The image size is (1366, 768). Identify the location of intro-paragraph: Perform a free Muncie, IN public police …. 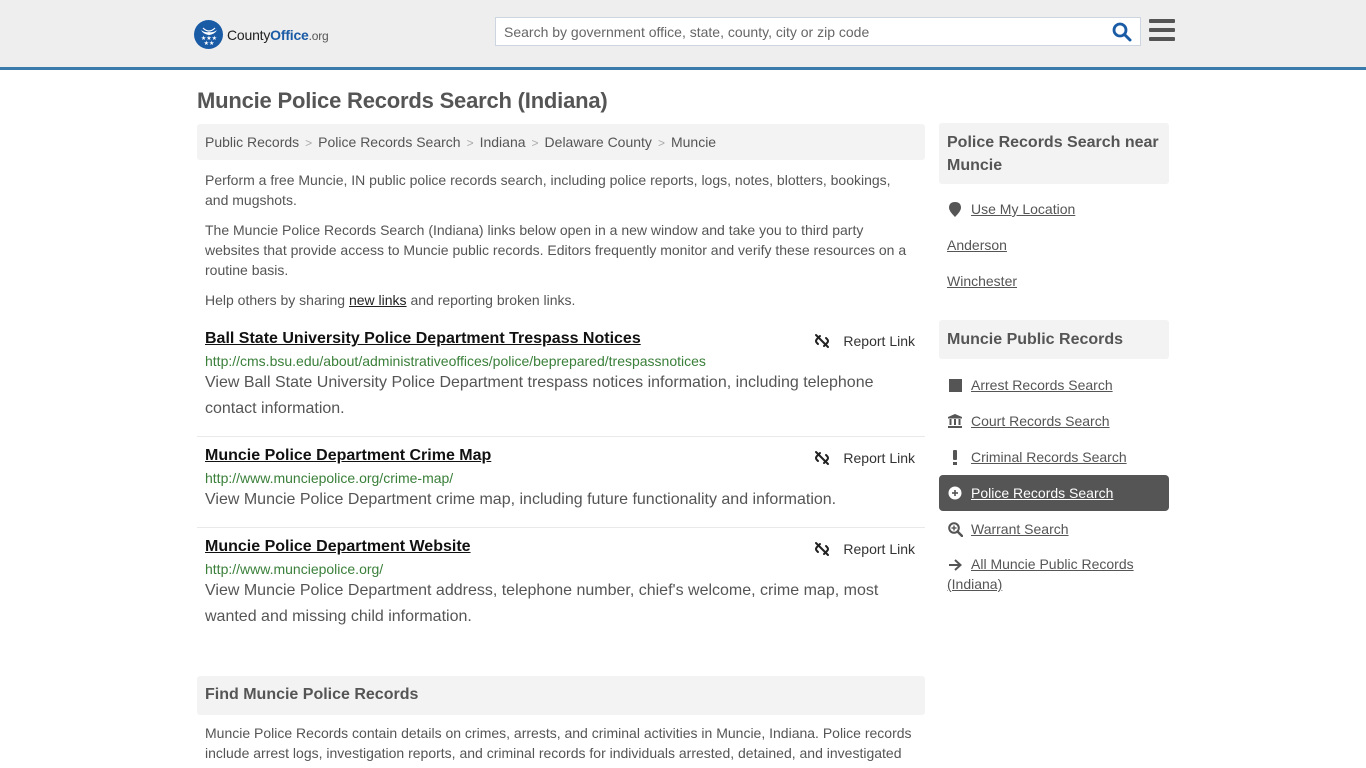
(548, 190).